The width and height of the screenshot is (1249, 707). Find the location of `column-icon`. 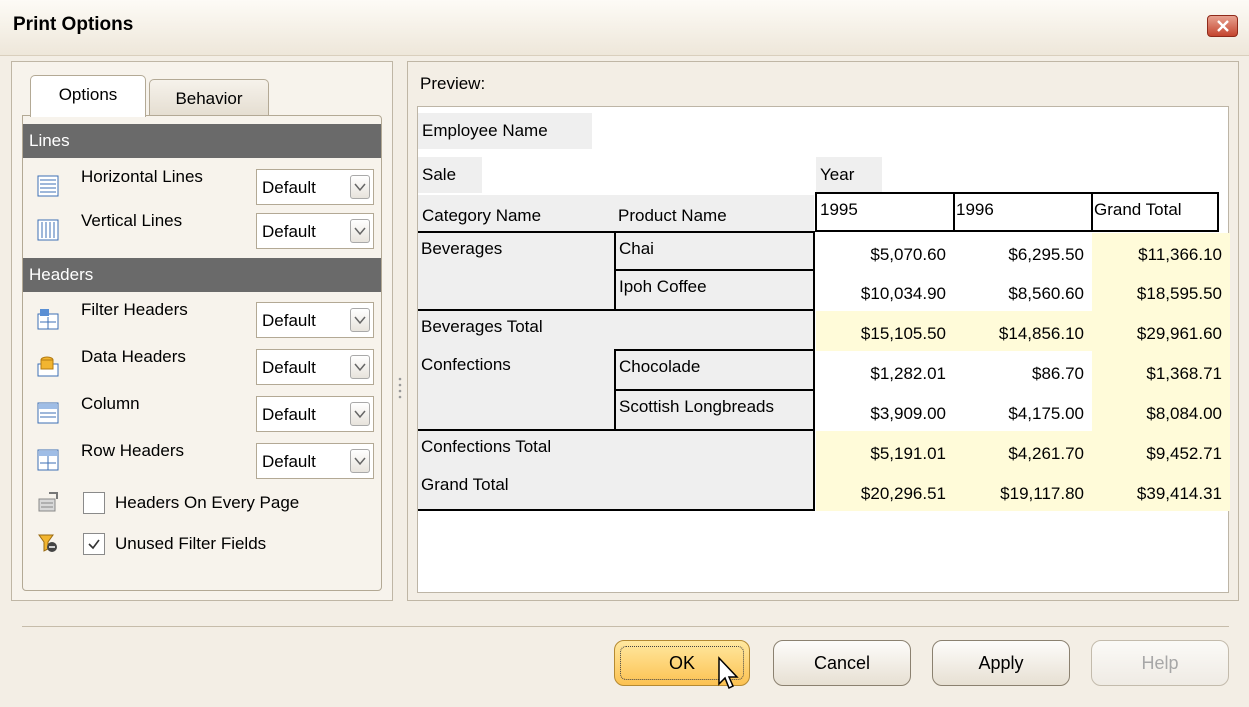

column-icon is located at coordinates (48, 413).